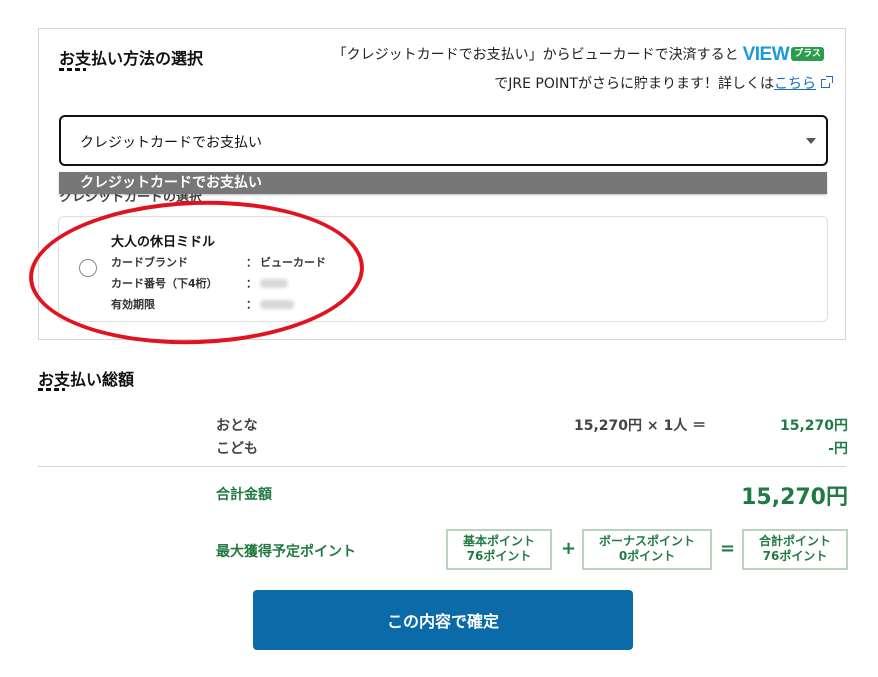 The height and width of the screenshot is (677, 878). Describe the element at coordinates (237, 426) in the screenshot. I see `adult-label: おとな` at that location.